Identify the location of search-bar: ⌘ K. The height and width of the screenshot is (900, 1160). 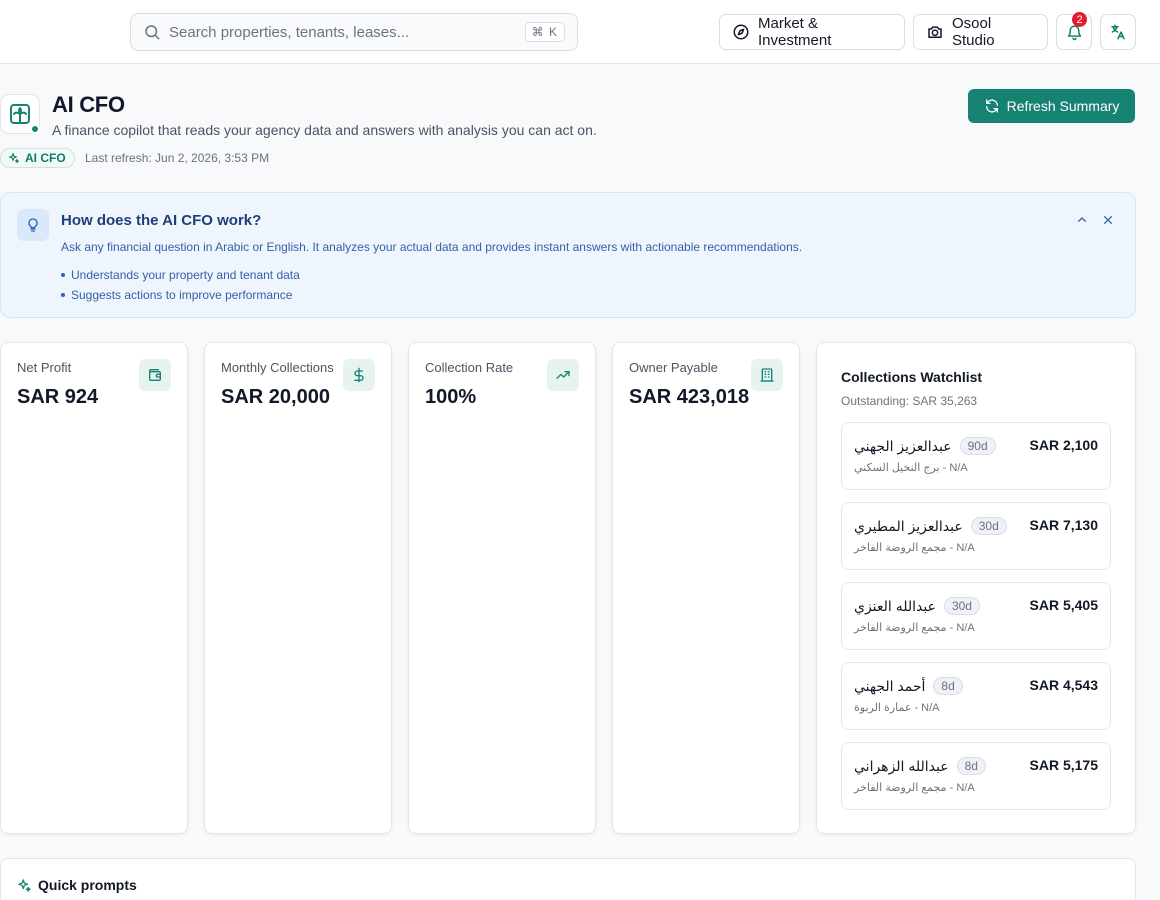
(354, 32).